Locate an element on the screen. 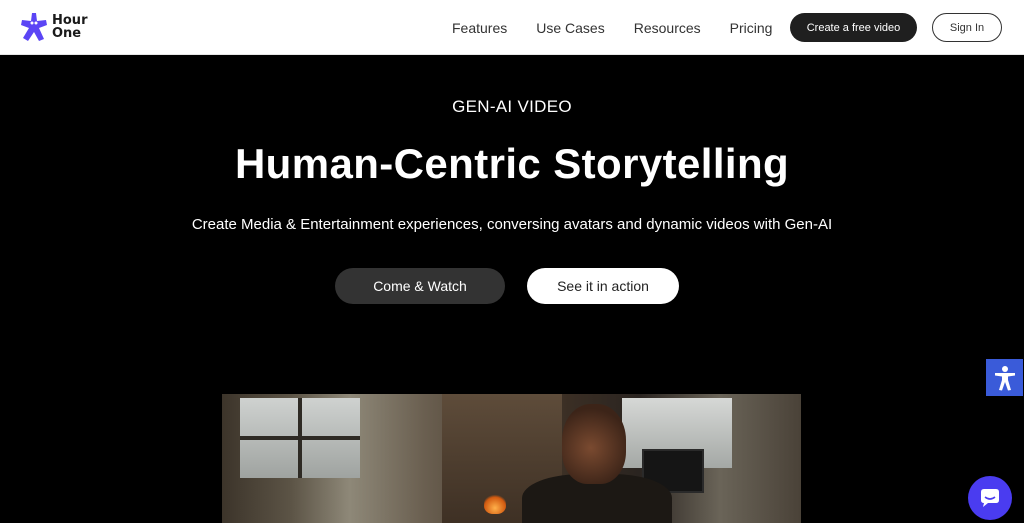 Image resolution: width=1024 pixels, height=523 pixels. nav-item-resources: Resources is located at coordinates (667, 28).